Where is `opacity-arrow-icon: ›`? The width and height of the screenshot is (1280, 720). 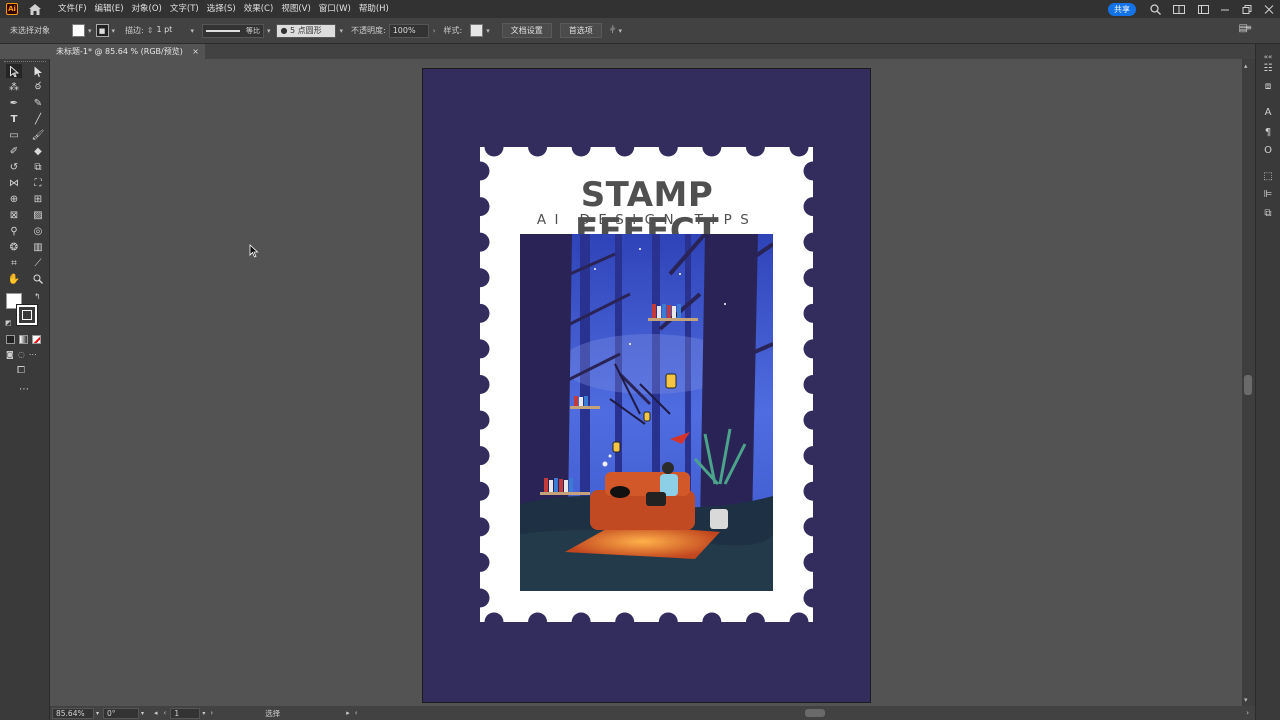
opacity-arrow-icon: › is located at coordinates (434, 31).